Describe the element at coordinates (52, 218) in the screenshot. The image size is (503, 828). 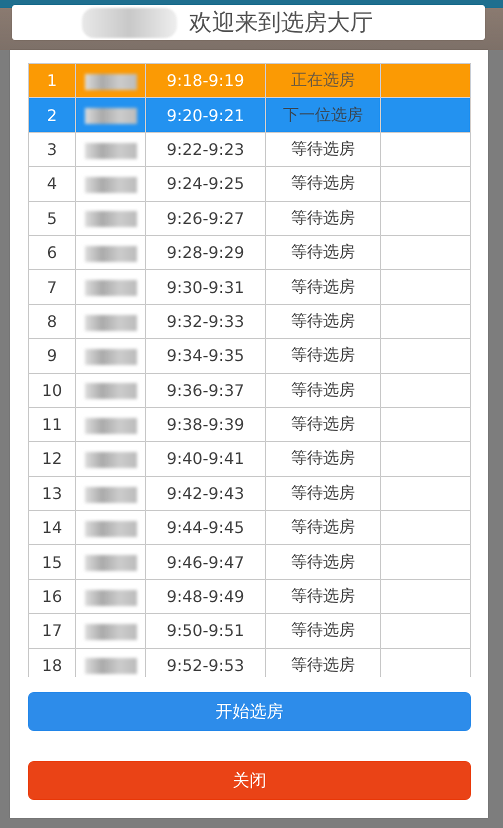
I see `row-number: 5` at that location.